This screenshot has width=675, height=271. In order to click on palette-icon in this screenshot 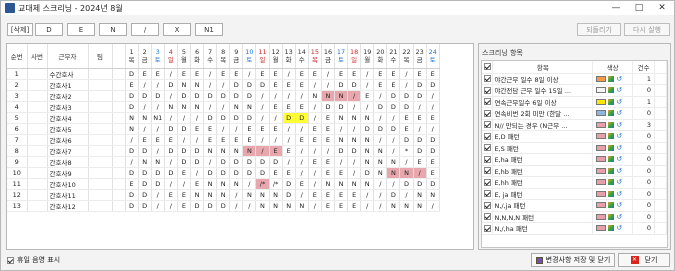, I will do `click(611, 124)`.